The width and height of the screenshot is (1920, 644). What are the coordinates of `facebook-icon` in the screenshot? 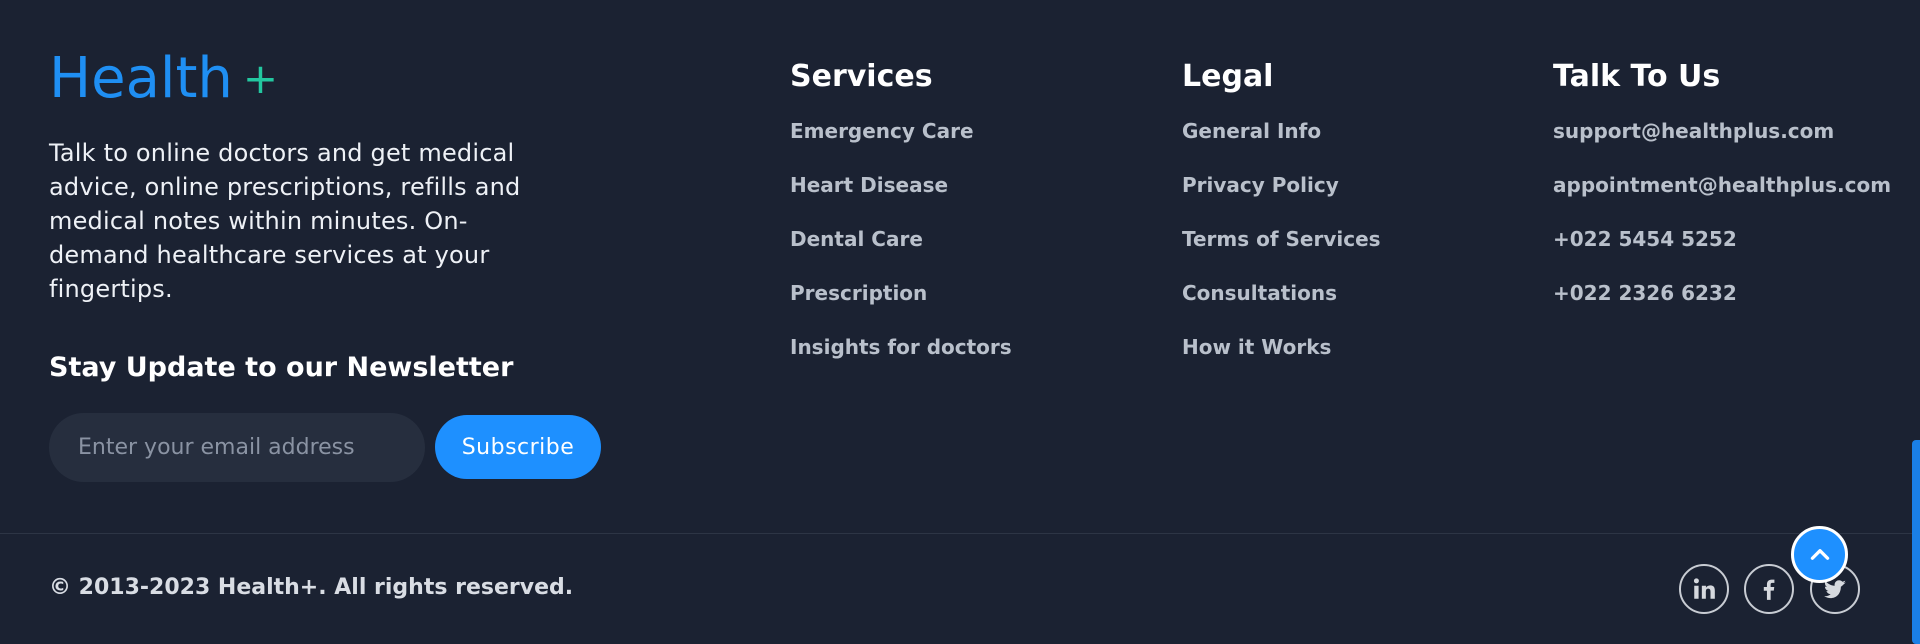 It's located at (1769, 589).